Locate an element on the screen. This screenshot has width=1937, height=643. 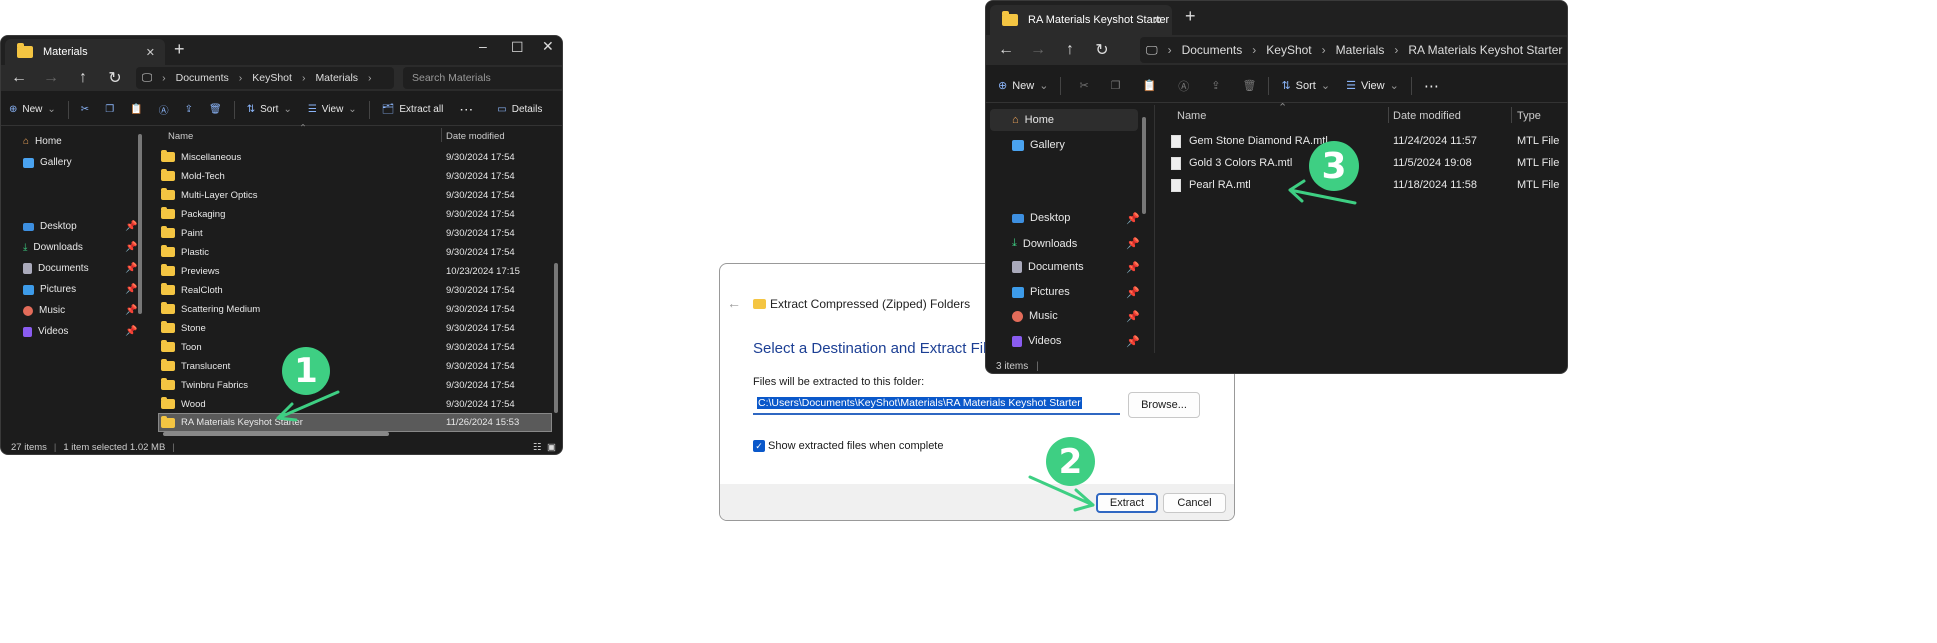
step-1-badge: 1 is located at coordinates (306, 371).